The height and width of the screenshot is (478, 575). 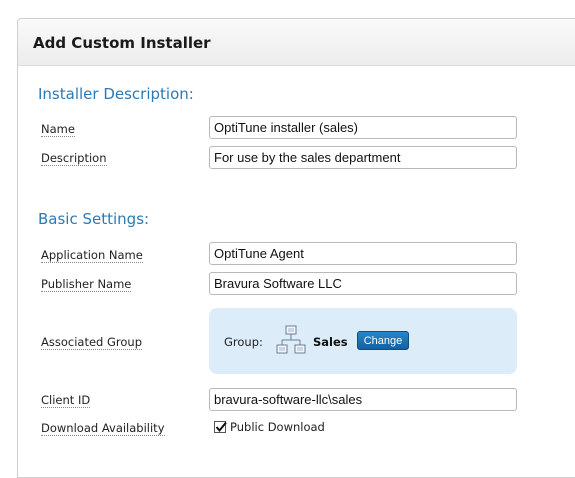 What do you see at coordinates (363, 253) in the screenshot?
I see `application-name-input` at bounding box center [363, 253].